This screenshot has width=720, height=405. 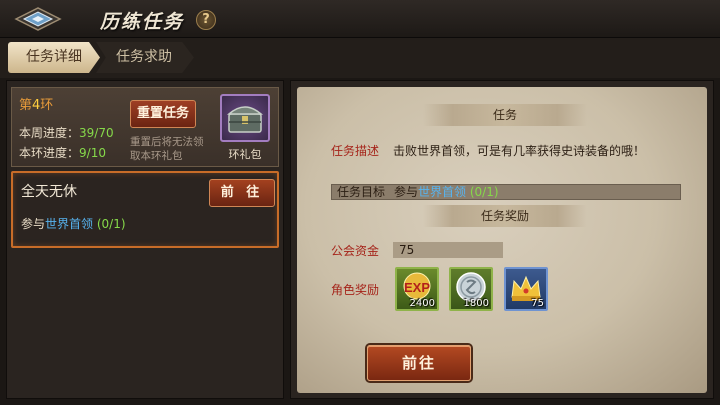 I want to click on exp-icon: EXP 2400, so click(x=417, y=289).